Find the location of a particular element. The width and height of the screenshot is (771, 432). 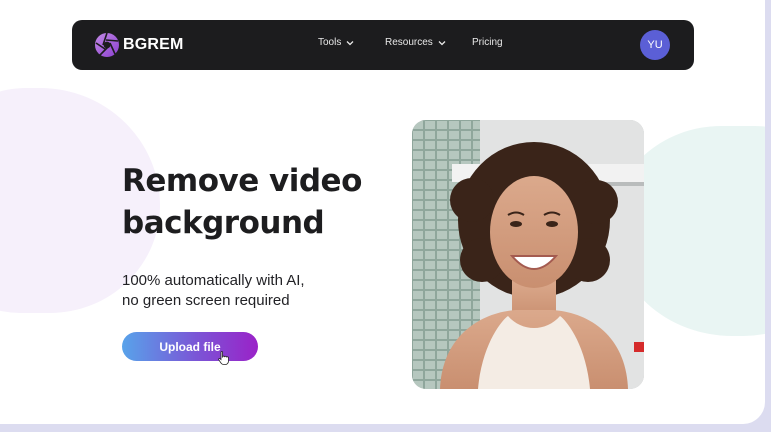

nav-item-tools: Tools is located at coordinates (336, 42).